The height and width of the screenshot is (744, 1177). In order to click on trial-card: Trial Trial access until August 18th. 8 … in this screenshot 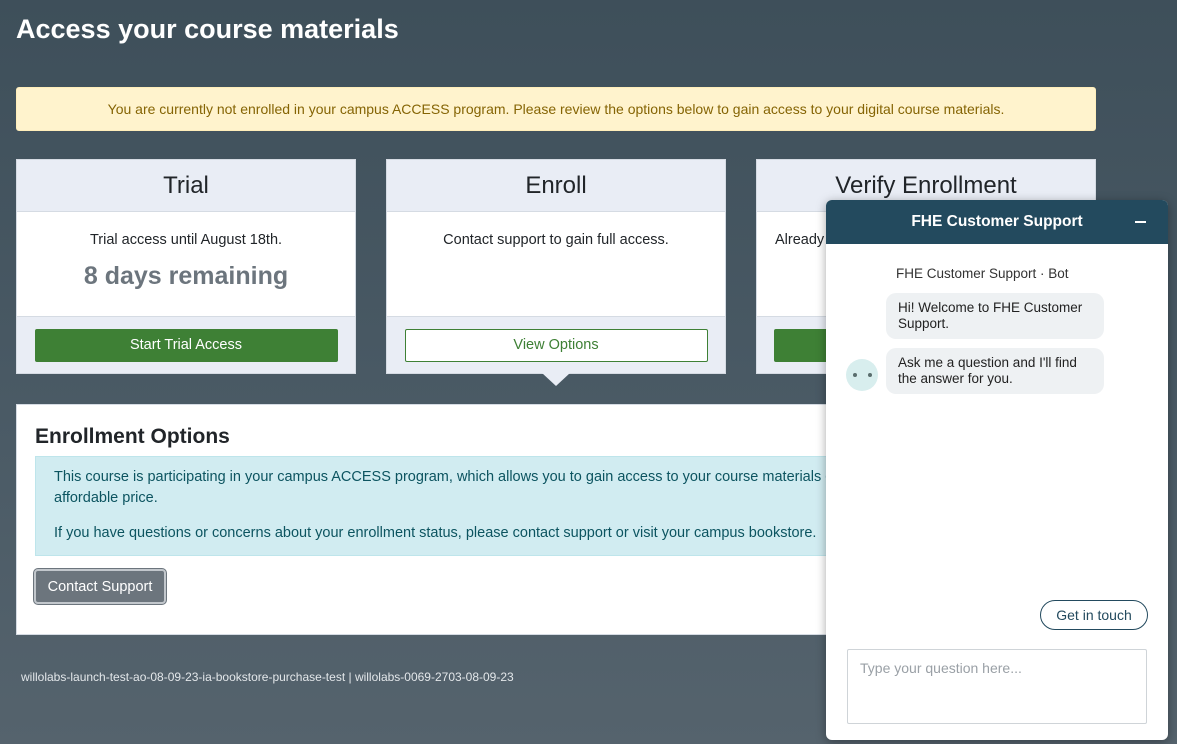, I will do `click(186, 266)`.